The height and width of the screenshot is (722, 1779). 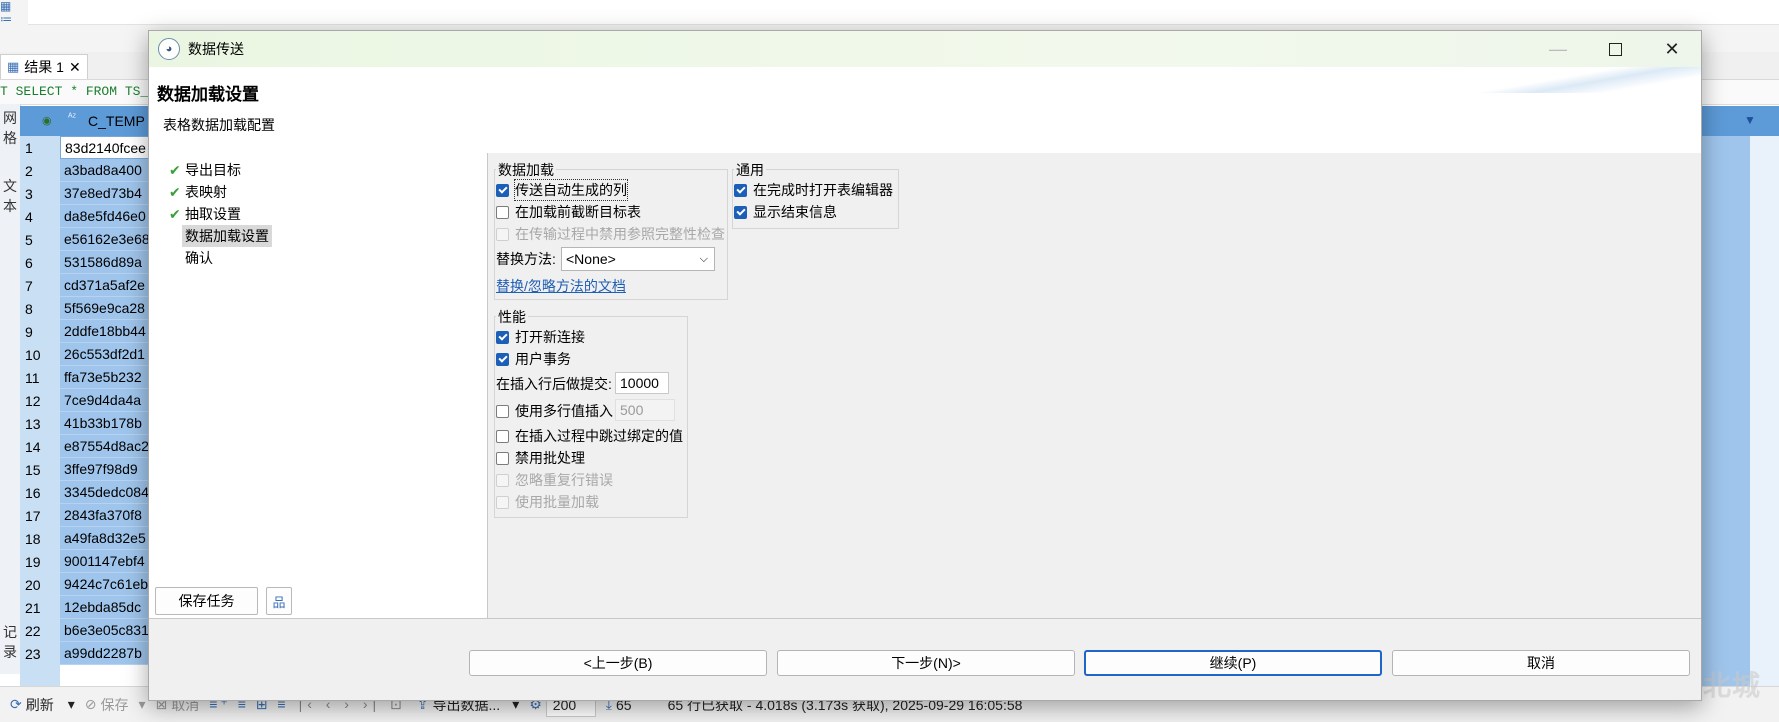 I want to click on row-number: 17, so click(x=40, y=516).